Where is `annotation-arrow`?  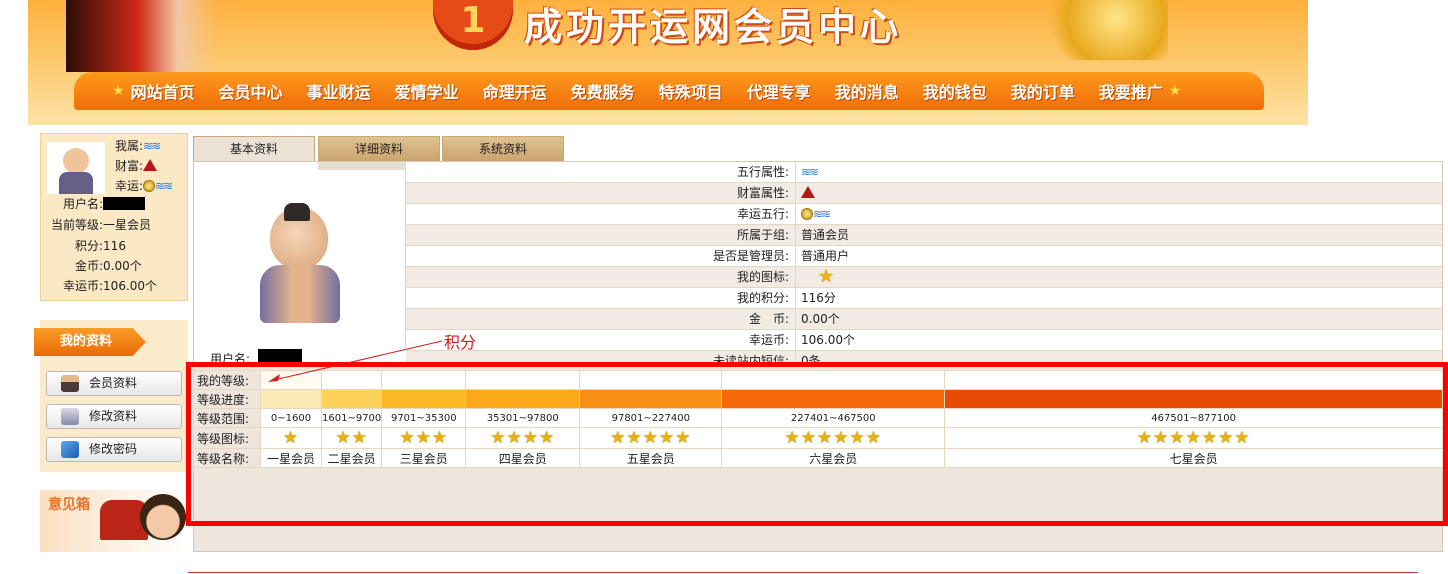 annotation-arrow is located at coordinates (355, 361).